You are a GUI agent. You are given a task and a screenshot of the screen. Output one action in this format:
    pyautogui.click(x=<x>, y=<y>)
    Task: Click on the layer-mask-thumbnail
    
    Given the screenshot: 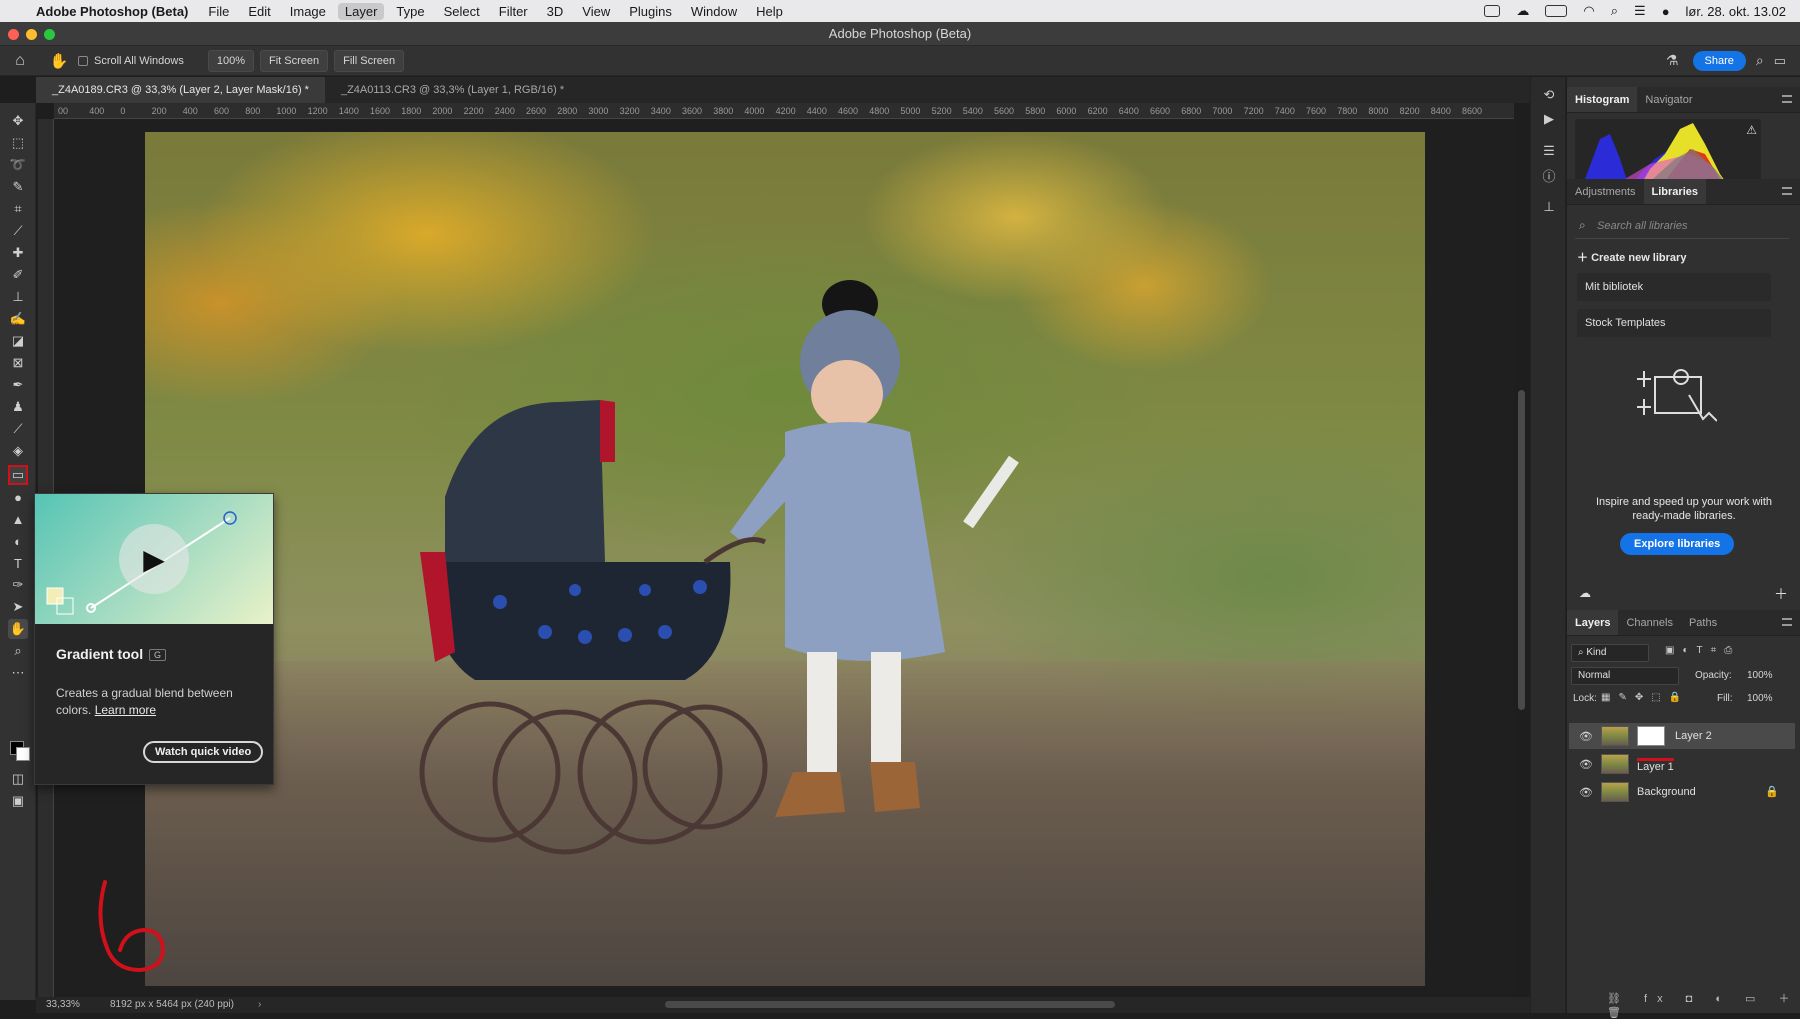 What is the action you would take?
    pyautogui.click(x=1651, y=736)
    